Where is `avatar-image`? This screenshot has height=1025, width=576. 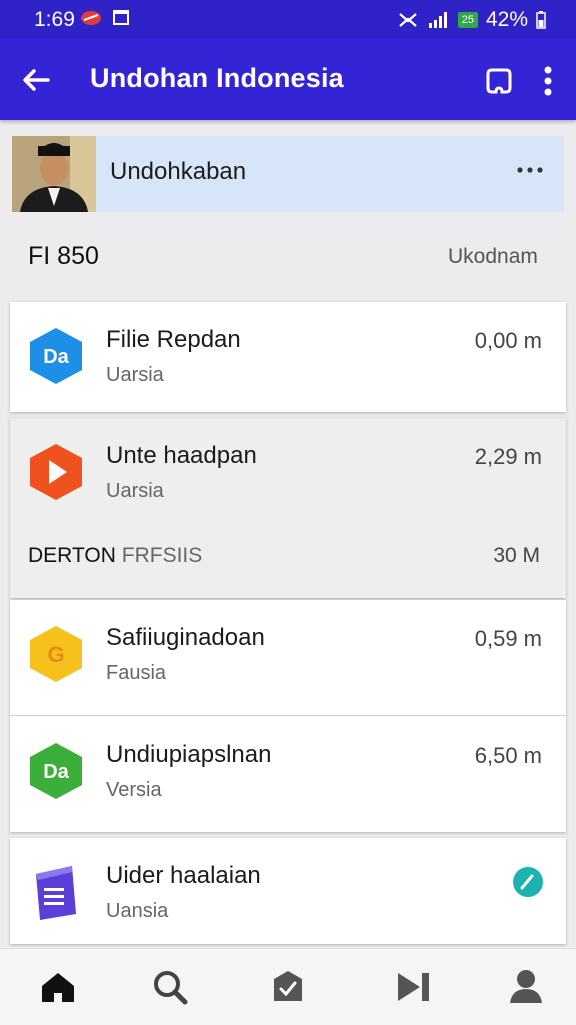 avatar-image is located at coordinates (54, 174).